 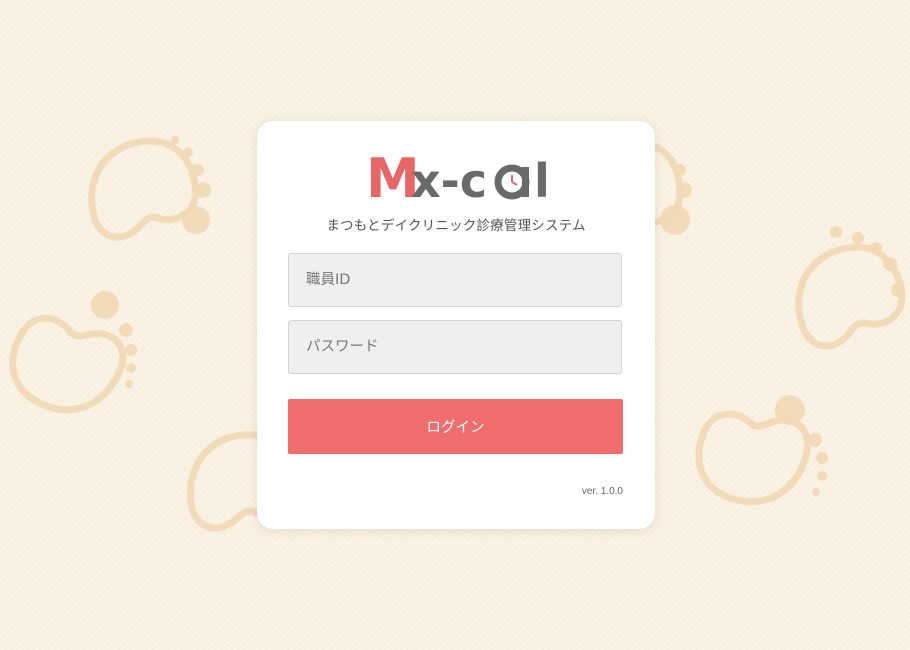 I want to click on password-input, so click(x=455, y=347).